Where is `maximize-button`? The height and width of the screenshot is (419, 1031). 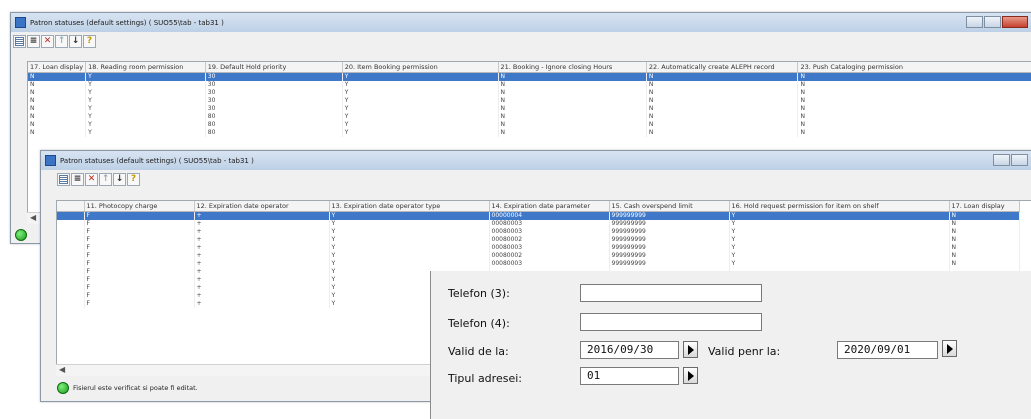
maximize-button is located at coordinates (1019, 160).